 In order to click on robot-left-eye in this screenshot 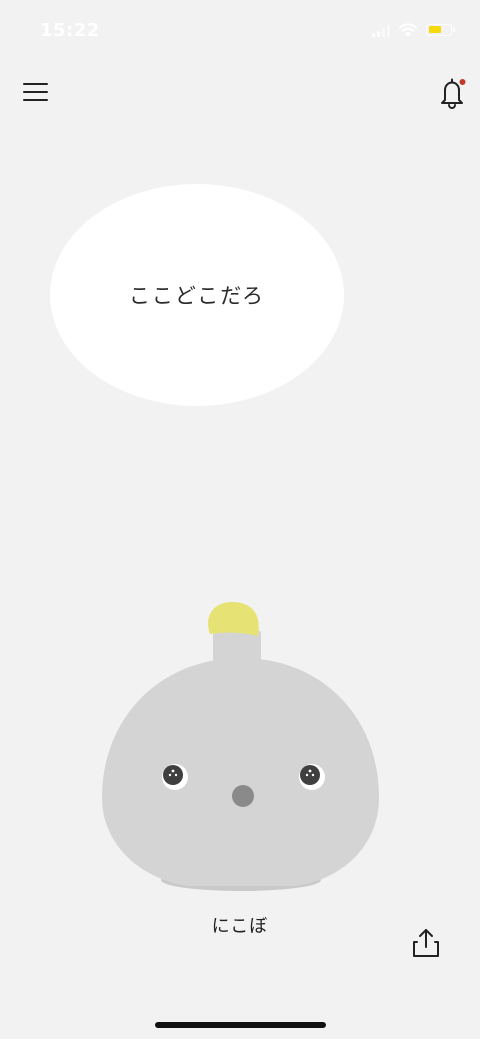, I will do `click(175, 777)`.